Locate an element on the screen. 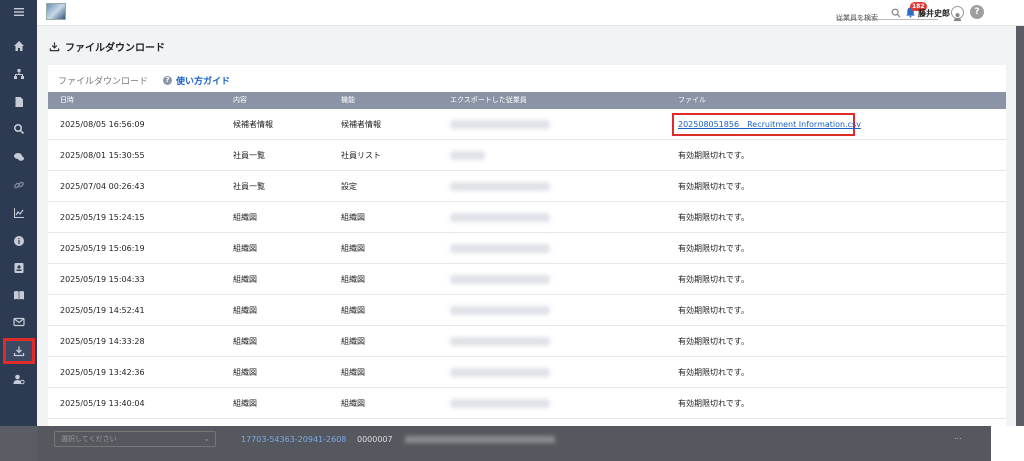 The height and width of the screenshot is (461, 1024). help-icon: ? is located at coordinates (977, 12).